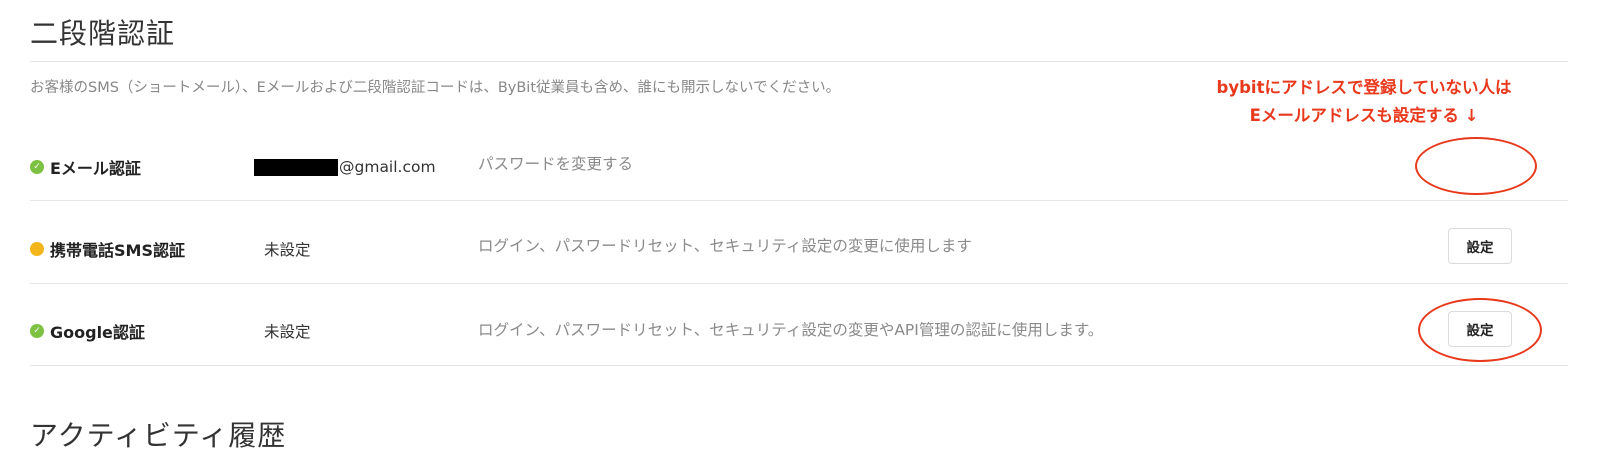  I want to click on email-address: @gmail.com, so click(345, 167).